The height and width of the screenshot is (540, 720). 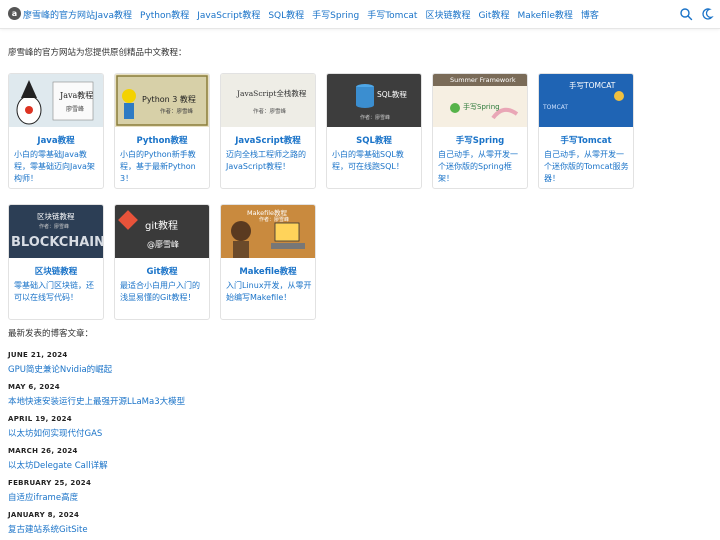 I want to click on thumb-text: Java教程, so click(x=77, y=95).